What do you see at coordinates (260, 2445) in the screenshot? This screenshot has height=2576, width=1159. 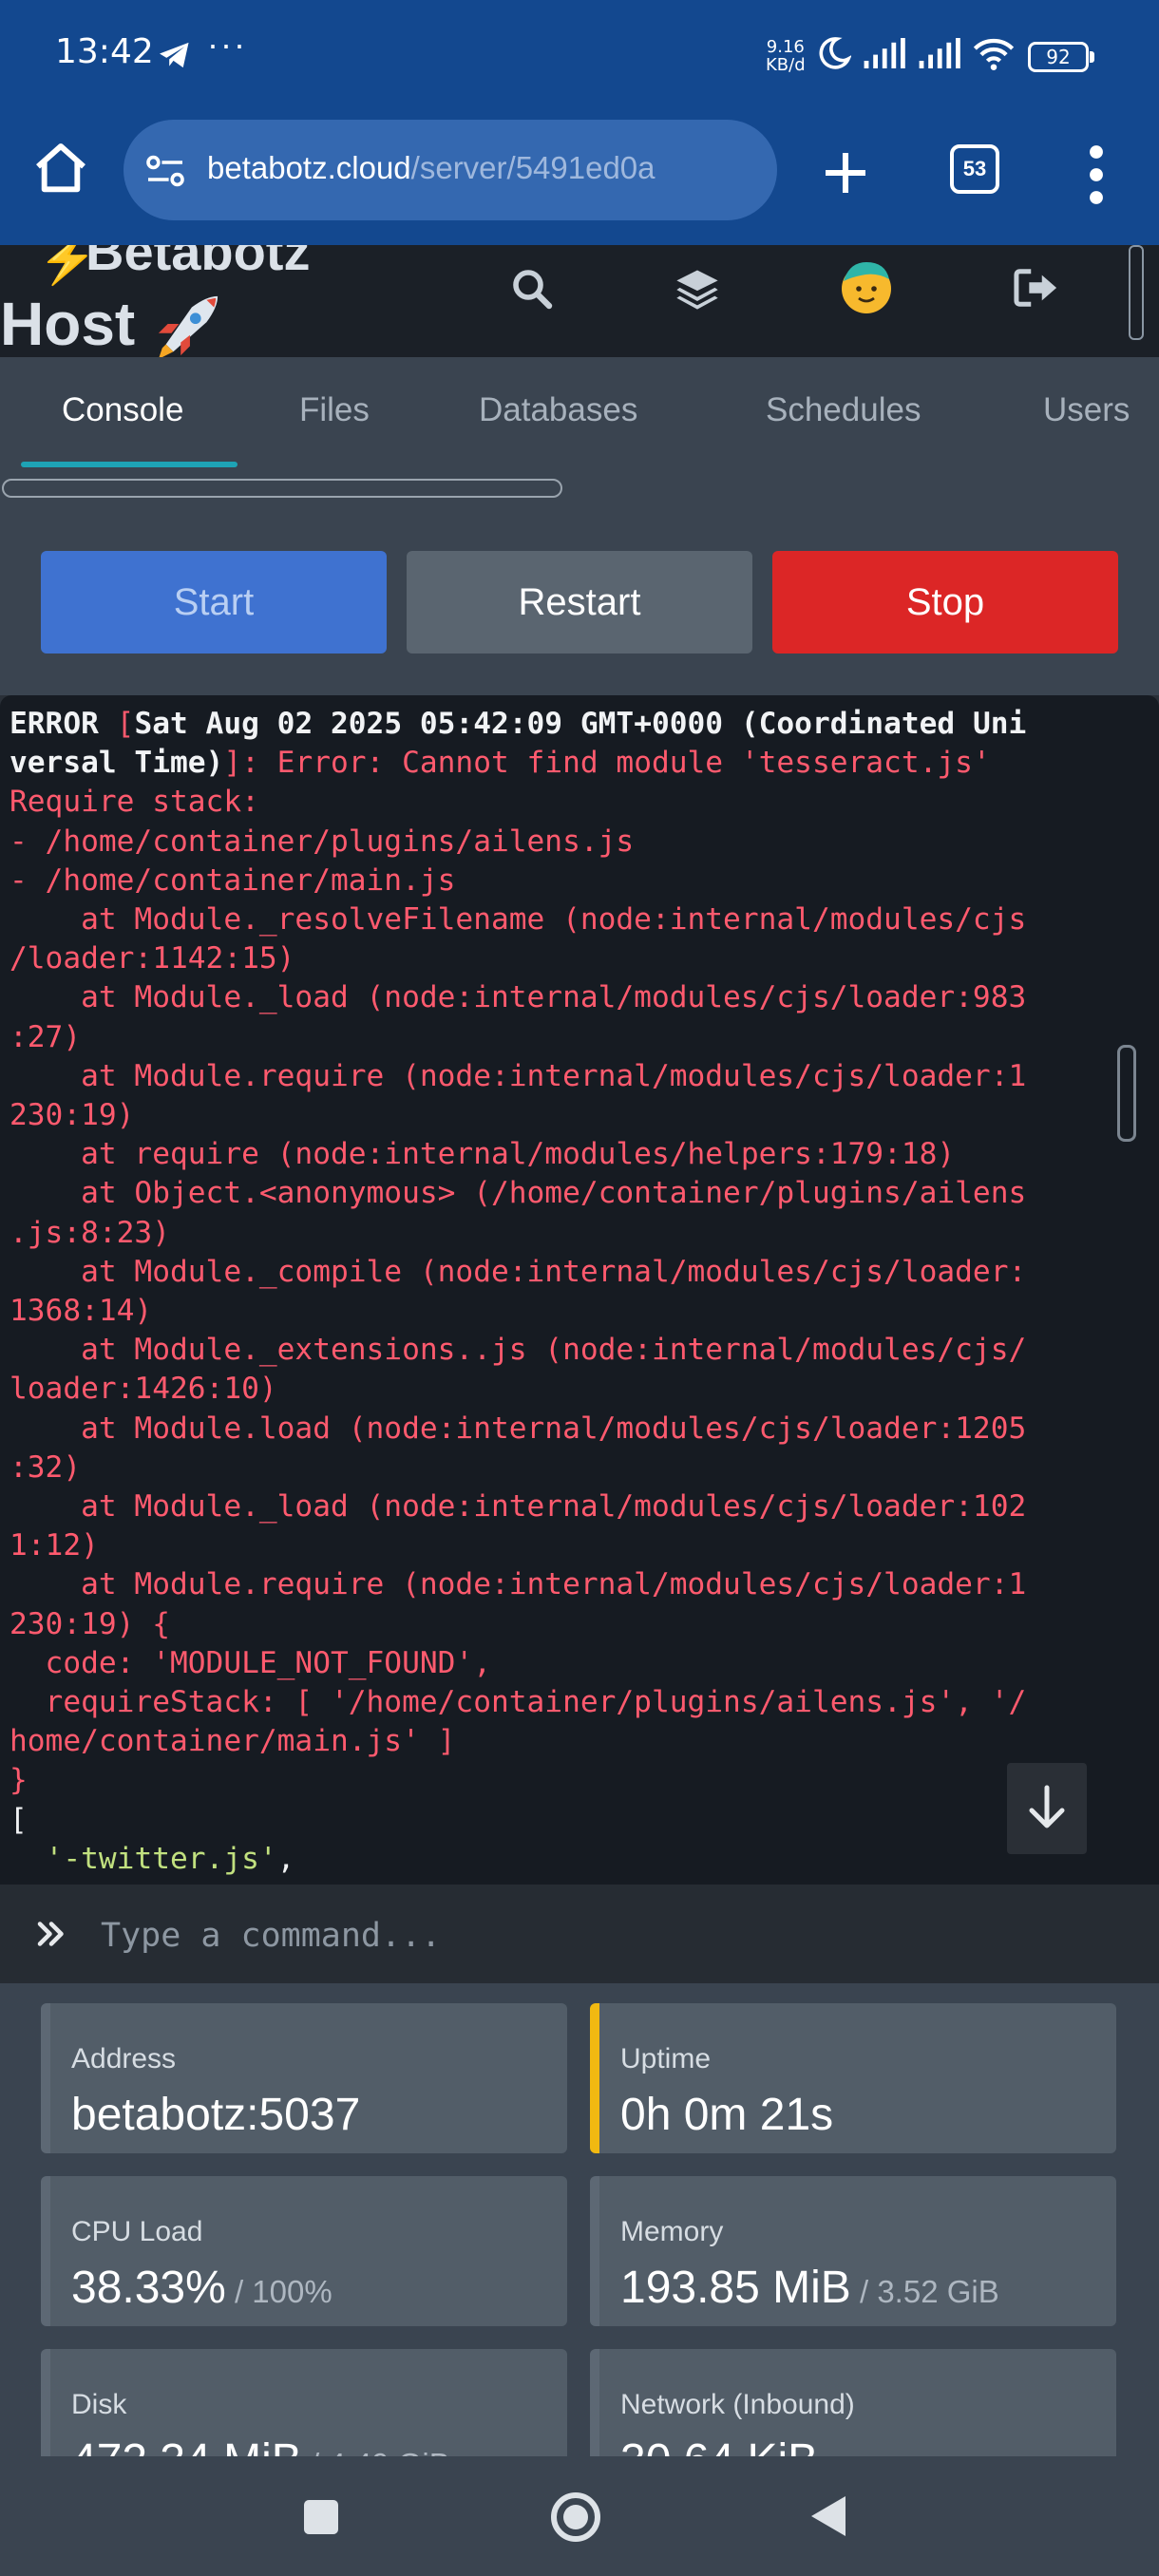 I see `stat-value: 472.34 MiB / 4.49 GiB` at bounding box center [260, 2445].